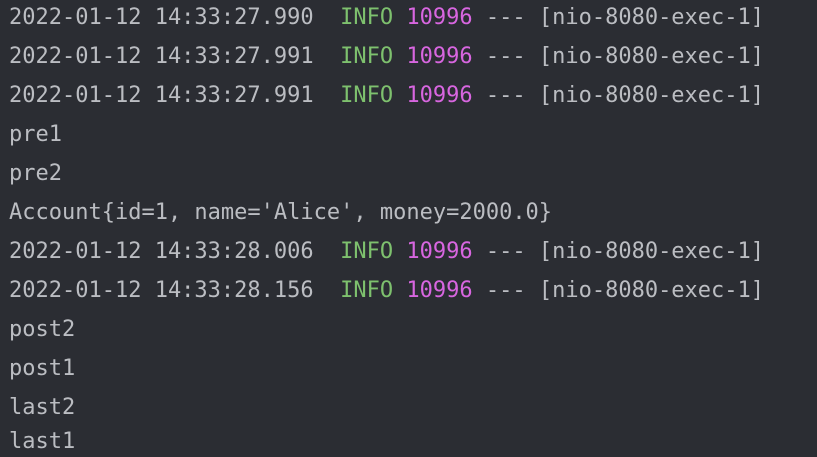 This screenshot has width=817, height=457. What do you see at coordinates (42, 441) in the screenshot?
I see `output-line: last1` at bounding box center [42, 441].